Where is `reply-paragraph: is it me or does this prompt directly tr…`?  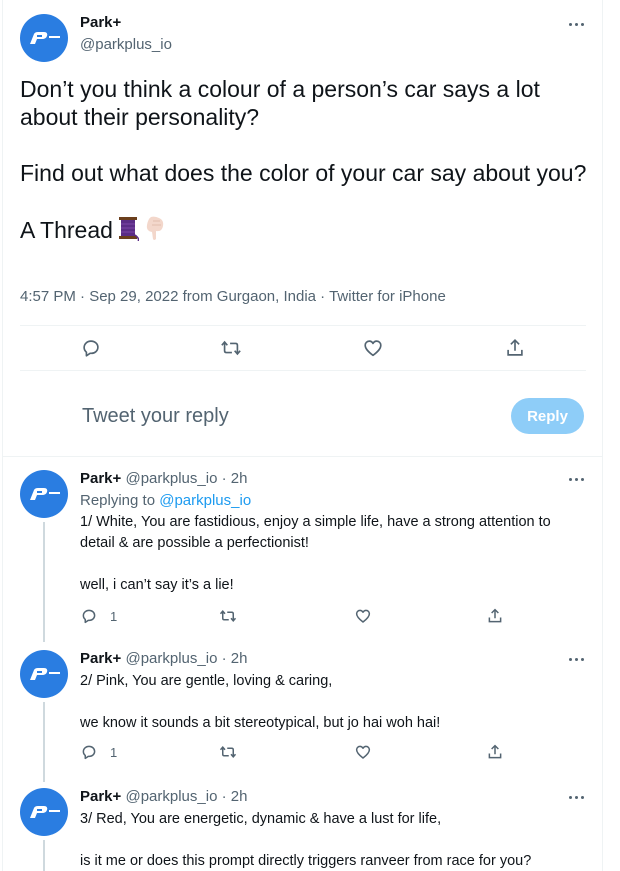 reply-paragraph: is it me or does this prompt directly tr… is located at coordinates (306, 861).